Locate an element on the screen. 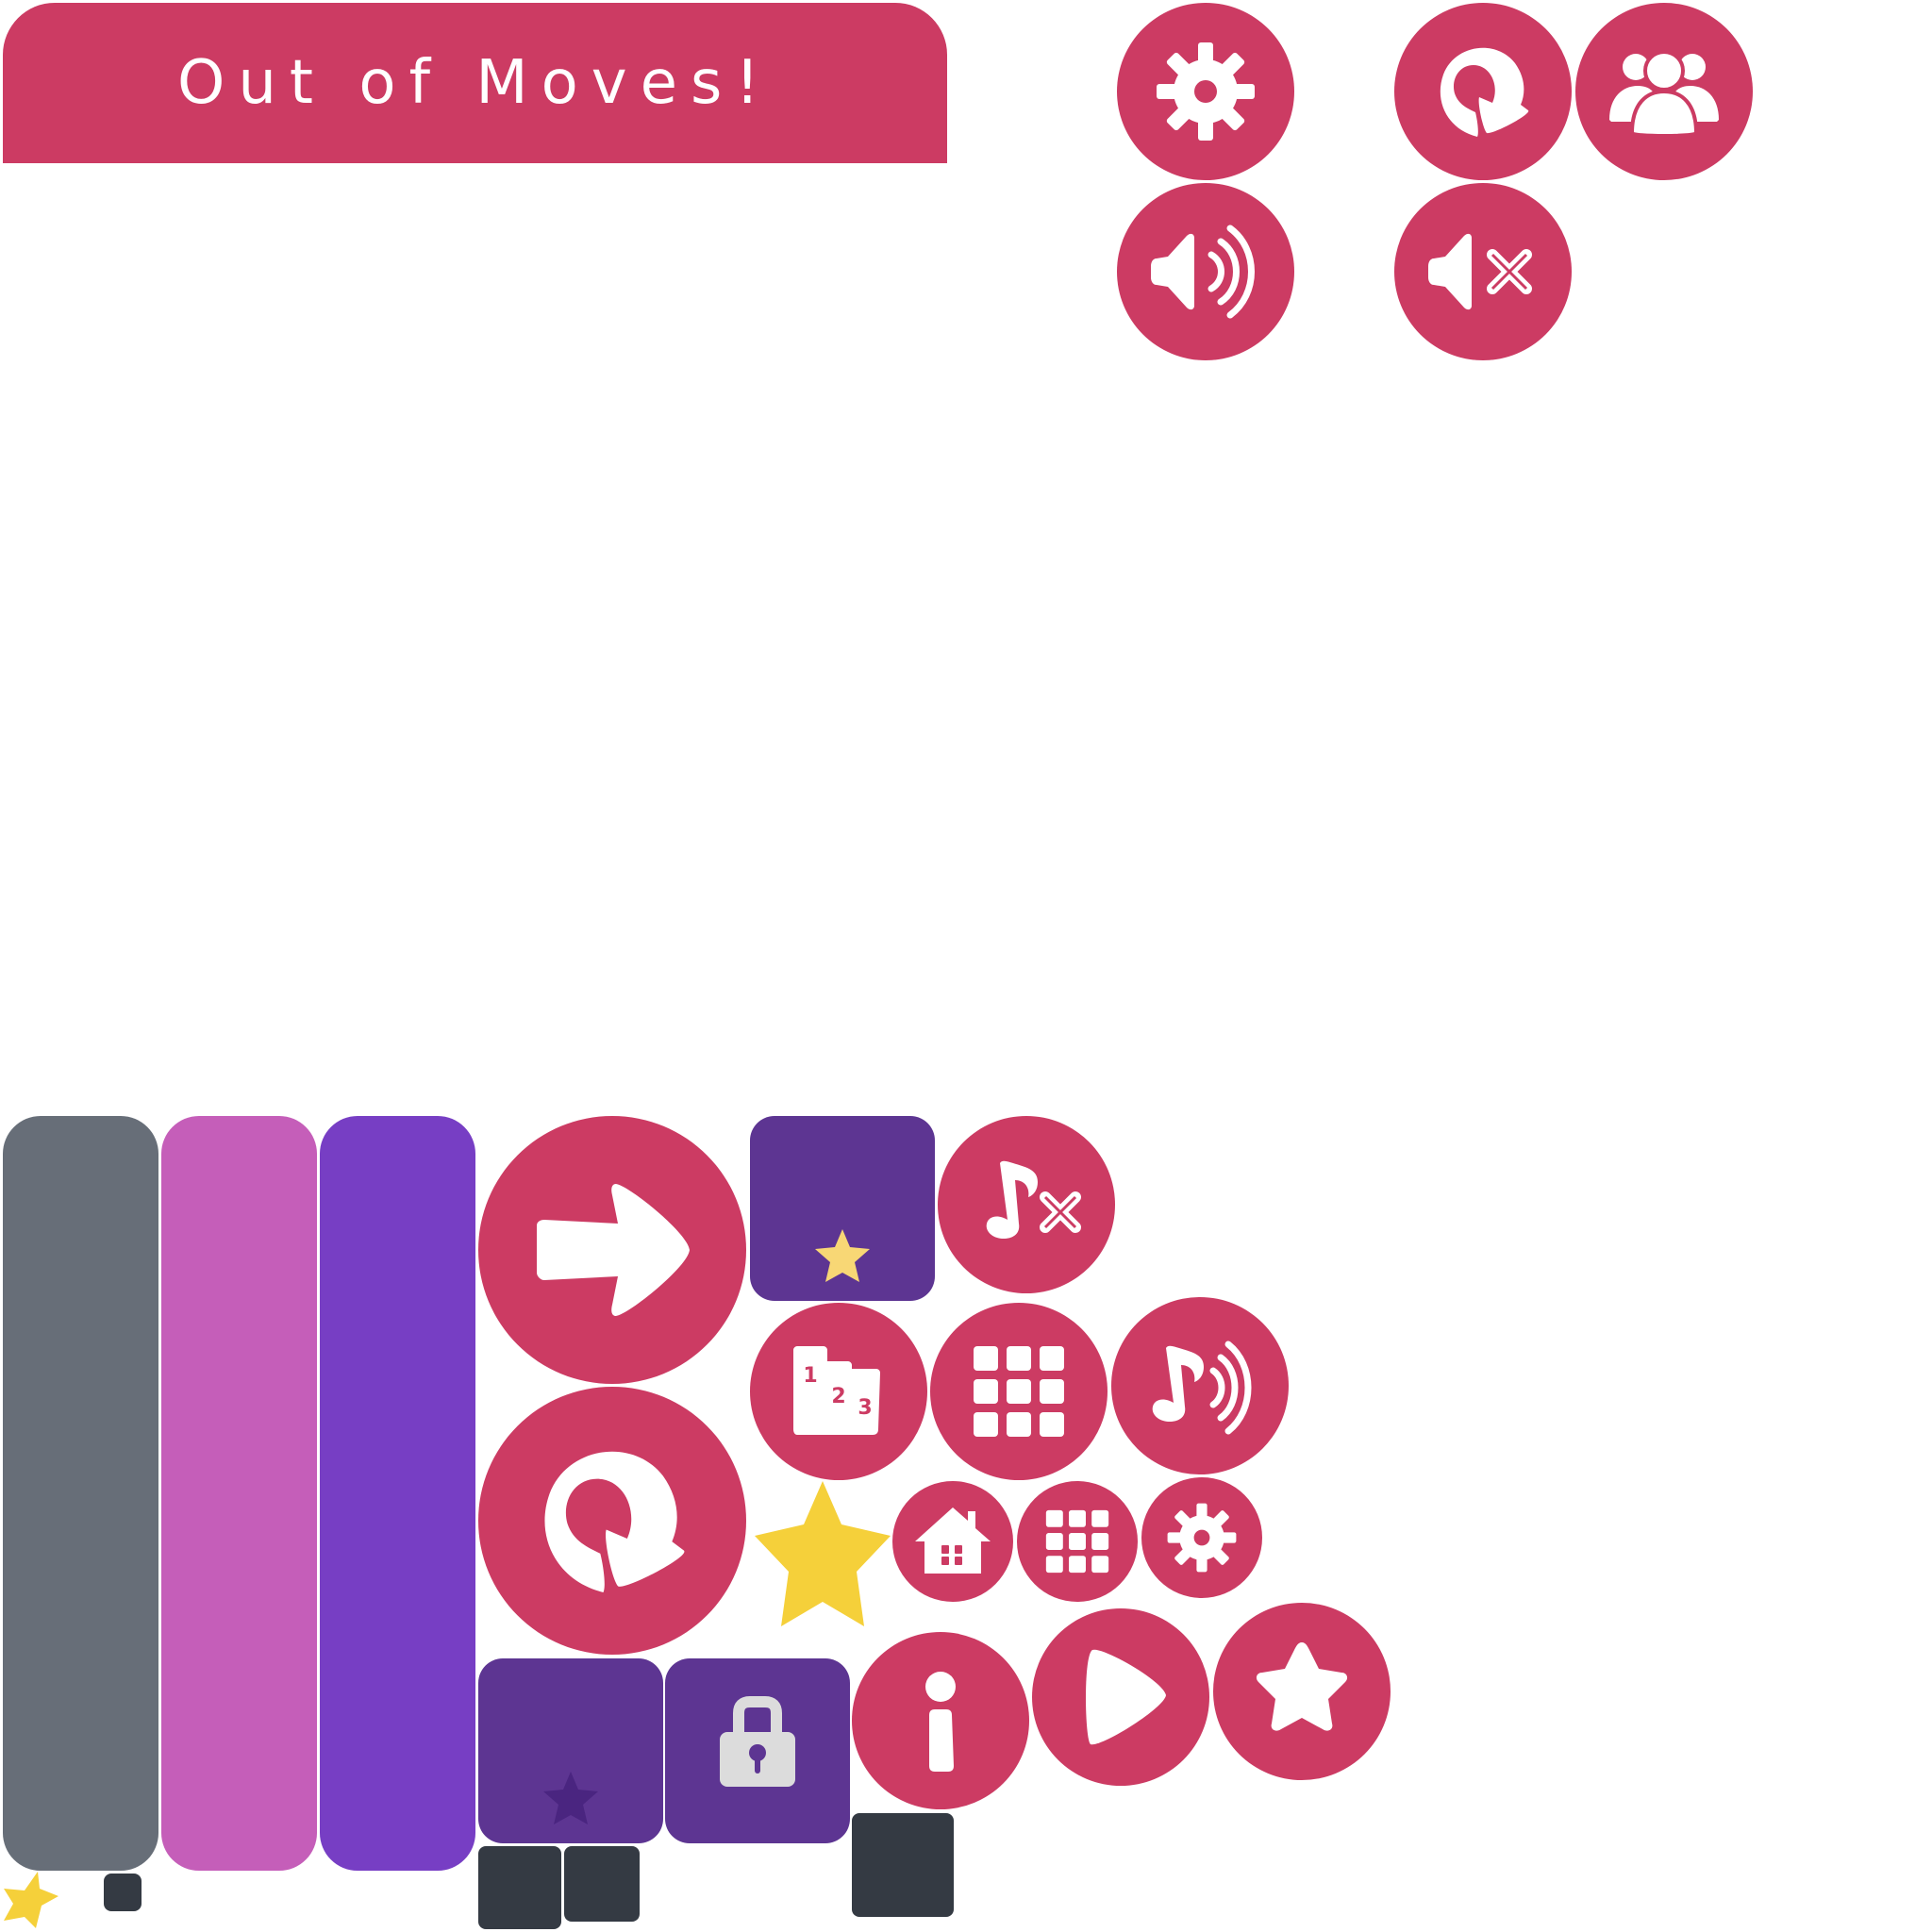 The image size is (1932, 1932). play-button is located at coordinates (1120, 1697).